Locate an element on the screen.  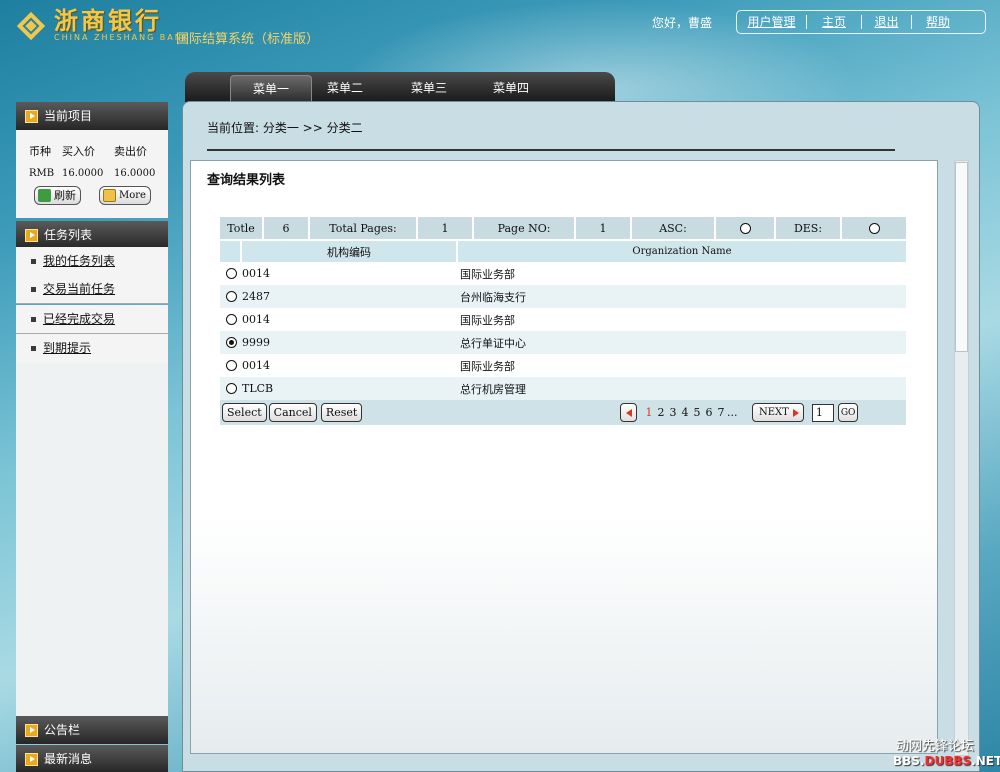
next-page-button: NEXT is located at coordinates (778, 412).